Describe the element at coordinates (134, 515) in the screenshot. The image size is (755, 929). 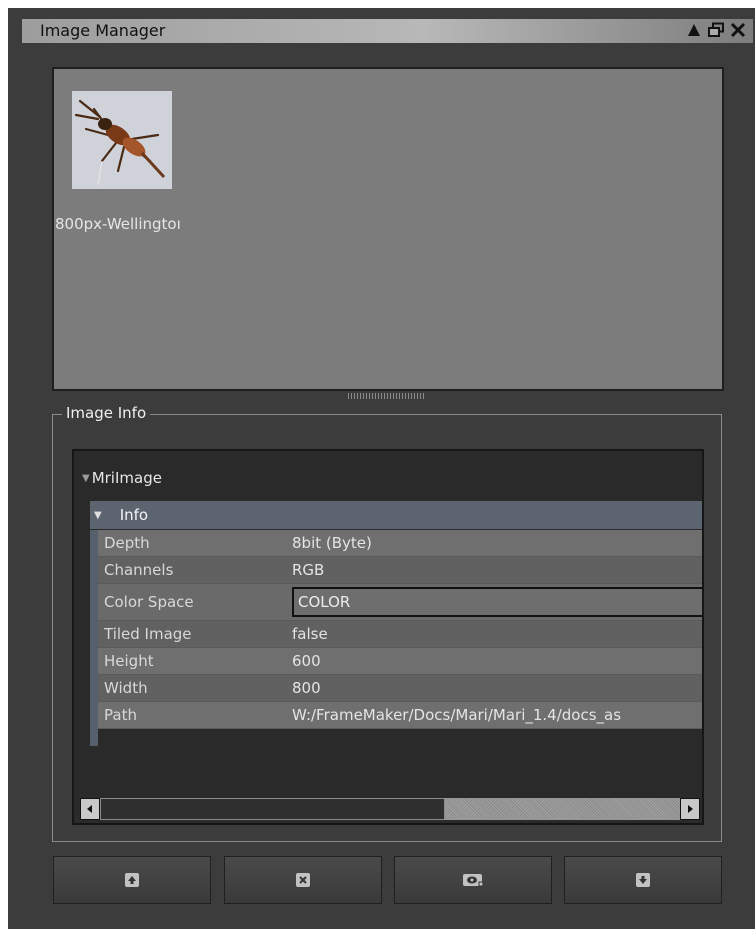
I see `info-section-label: Info` at that location.